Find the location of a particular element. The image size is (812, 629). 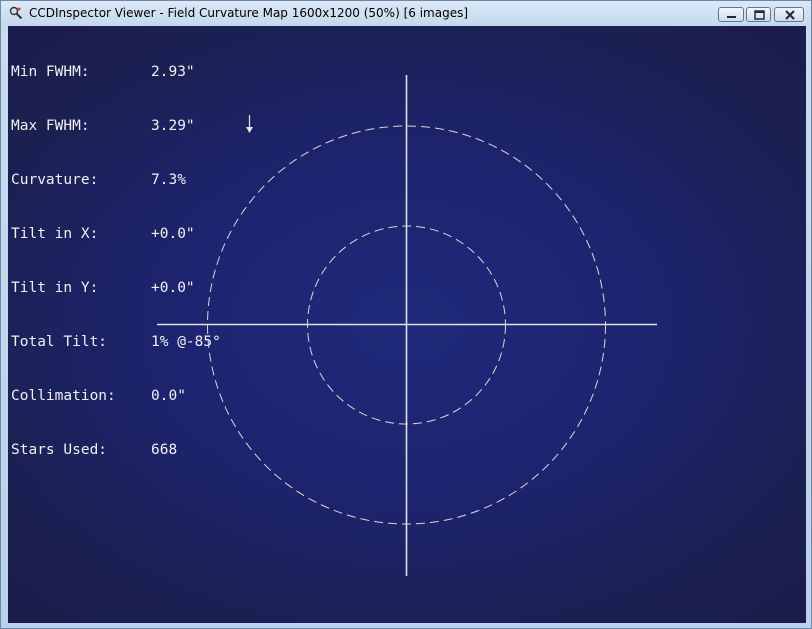

ccdinspector-app-icon is located at coordinates (16, 13).